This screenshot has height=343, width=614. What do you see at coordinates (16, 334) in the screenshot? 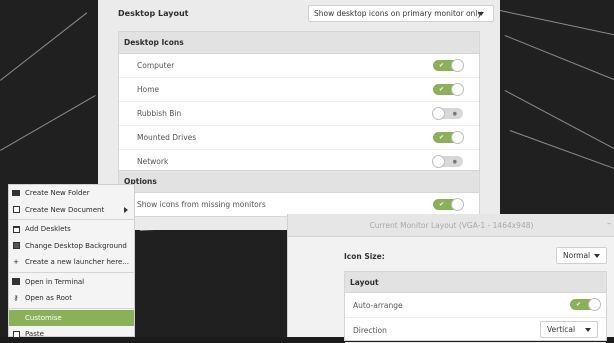
I see `paste-icon` at bounding box center [16, 334].